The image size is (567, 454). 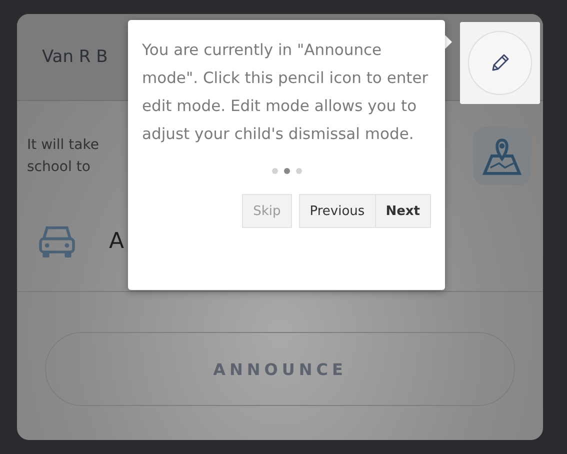 What do you see at coordinates (75, 57) in the screenshot?
I see `student-name: Van R B` at bounding box center [75, 57].